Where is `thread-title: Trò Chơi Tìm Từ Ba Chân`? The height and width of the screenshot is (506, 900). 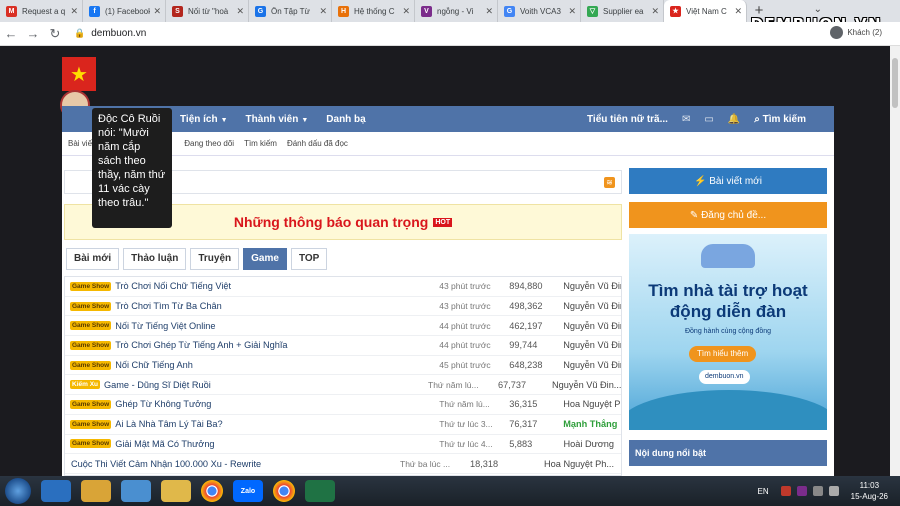
thread-title: Trò Chơi Tìm Từ Ba Chân is located at coordinates (277, 306).